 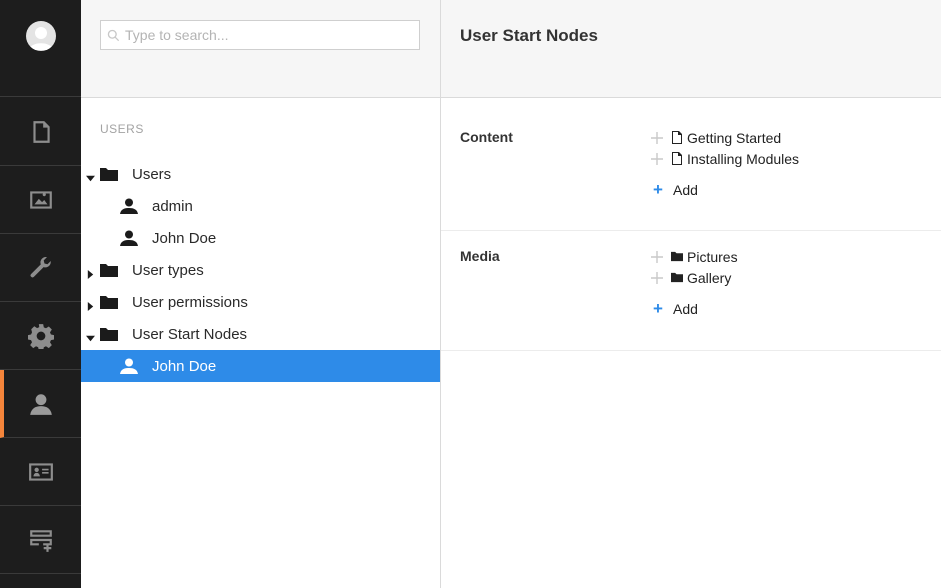 I want to click on section-forms, so click(x=40, y=540).